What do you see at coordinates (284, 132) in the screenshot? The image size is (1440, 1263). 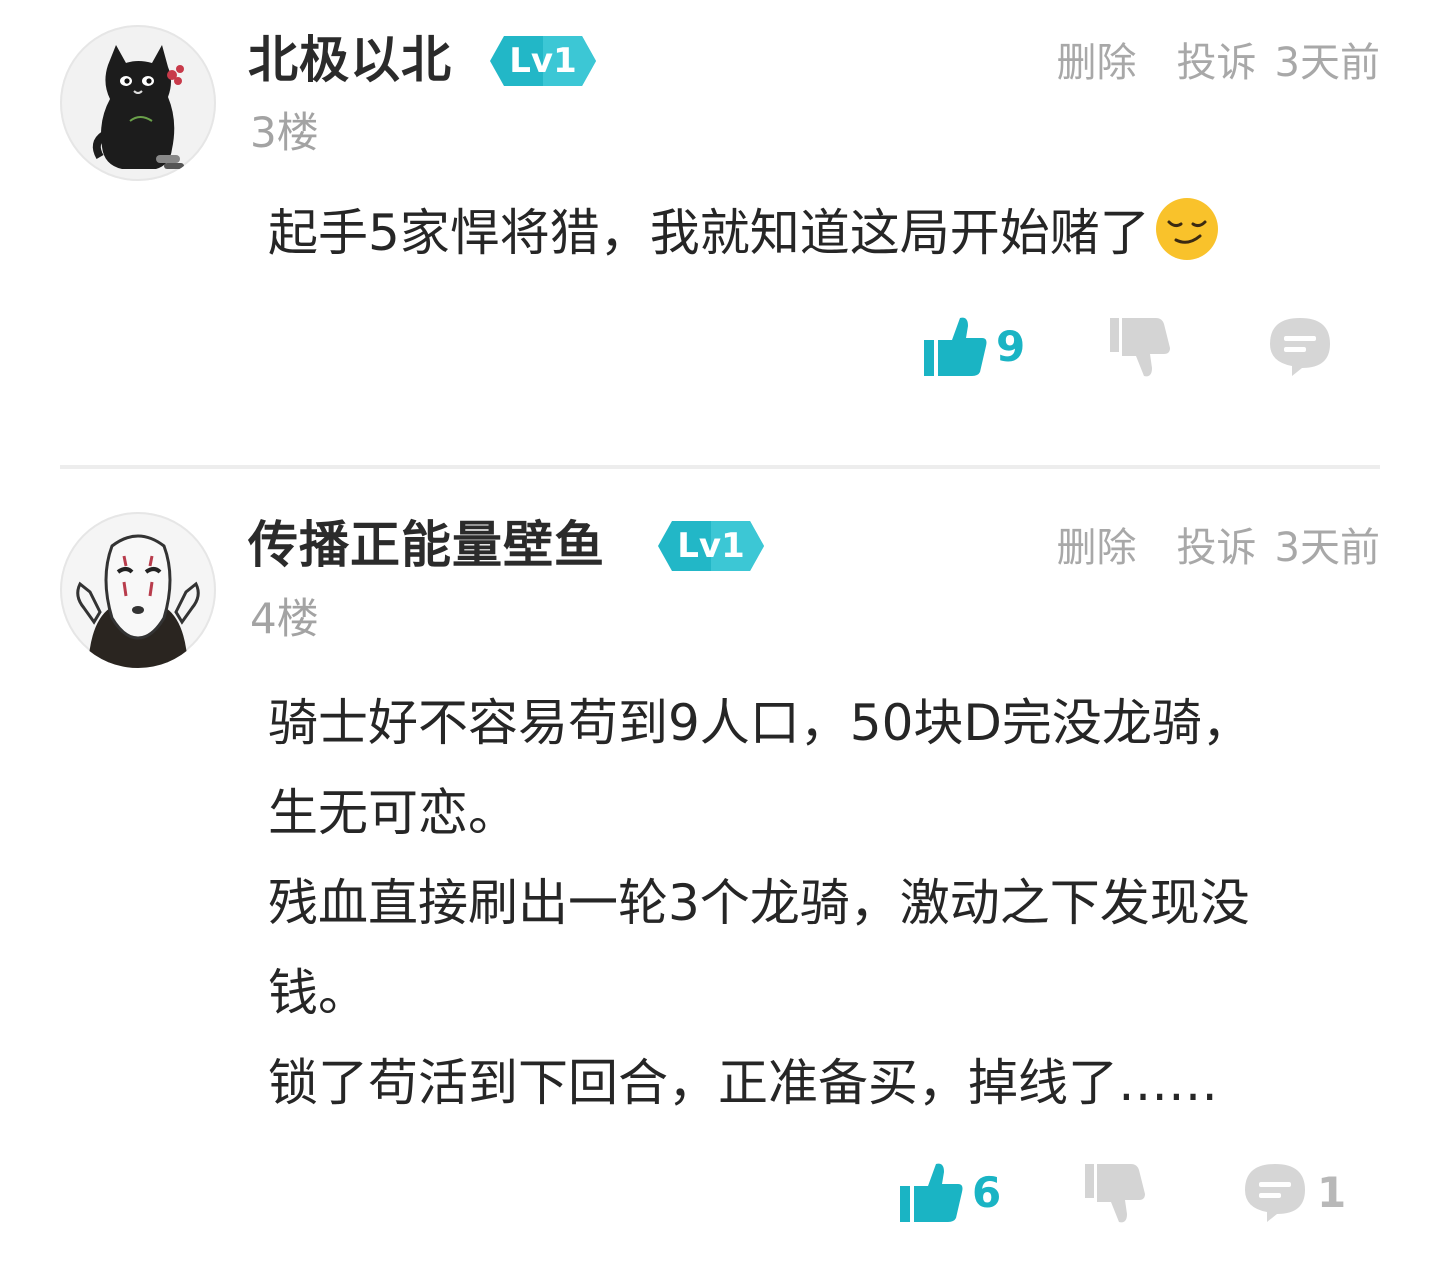 I see `floor-number: 3楼` at bounding box center [284, 132].